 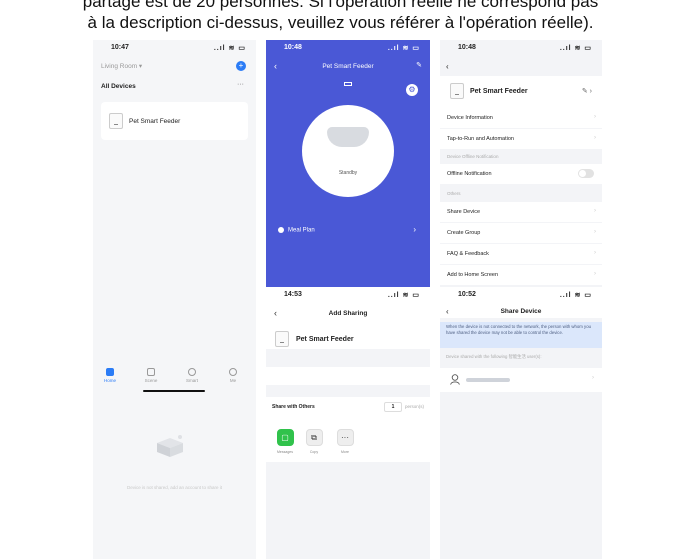 I want to click on gear-icon: ⚙, so click(x=412, y=90).